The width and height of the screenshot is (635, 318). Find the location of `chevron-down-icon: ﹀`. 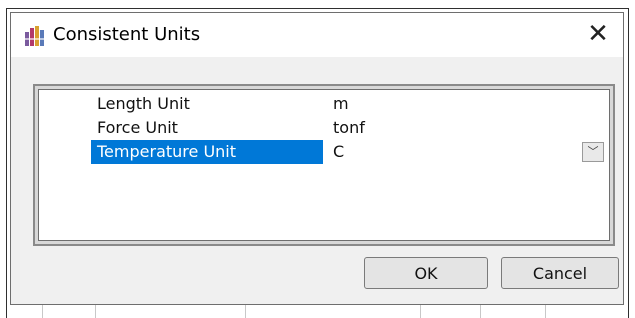

chevron-down-icon: ﹀ is located at coordinates (593, 151).